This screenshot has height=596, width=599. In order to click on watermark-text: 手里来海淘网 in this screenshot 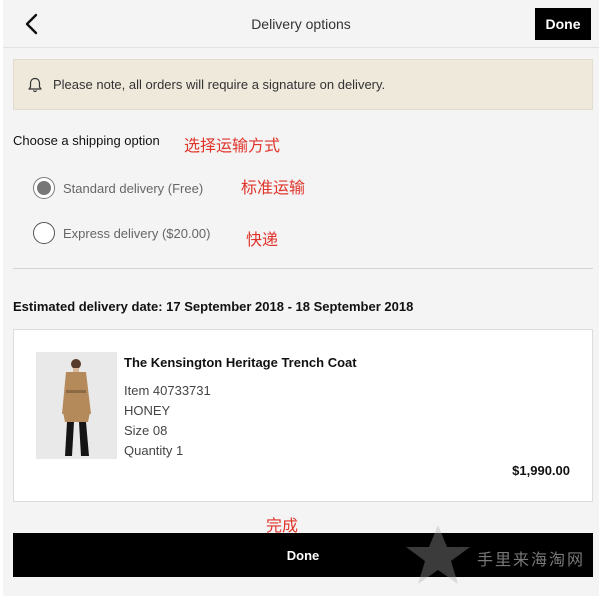, I will do `click(531, 559)`.